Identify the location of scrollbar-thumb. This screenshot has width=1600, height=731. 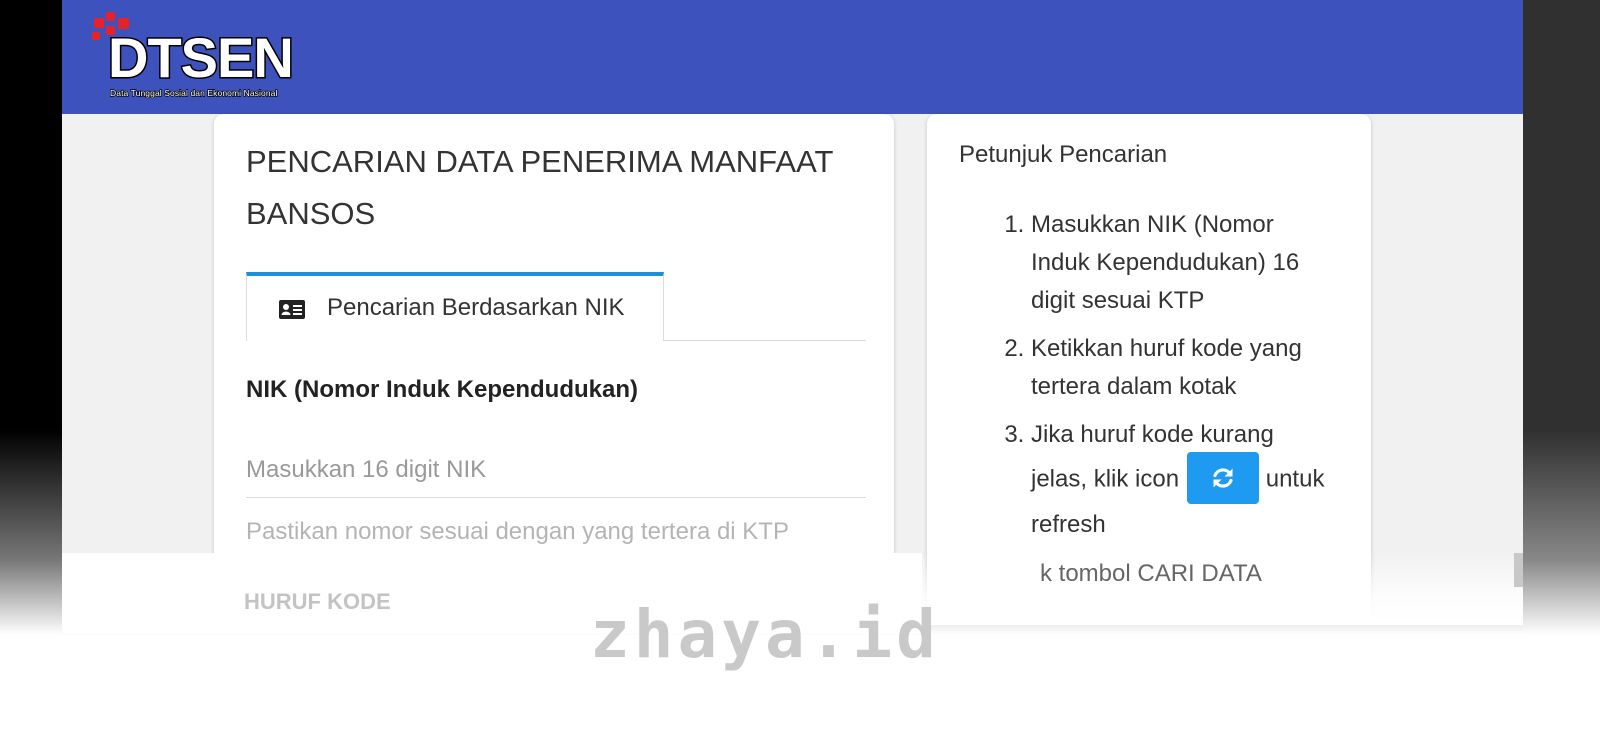
(1518, 570).